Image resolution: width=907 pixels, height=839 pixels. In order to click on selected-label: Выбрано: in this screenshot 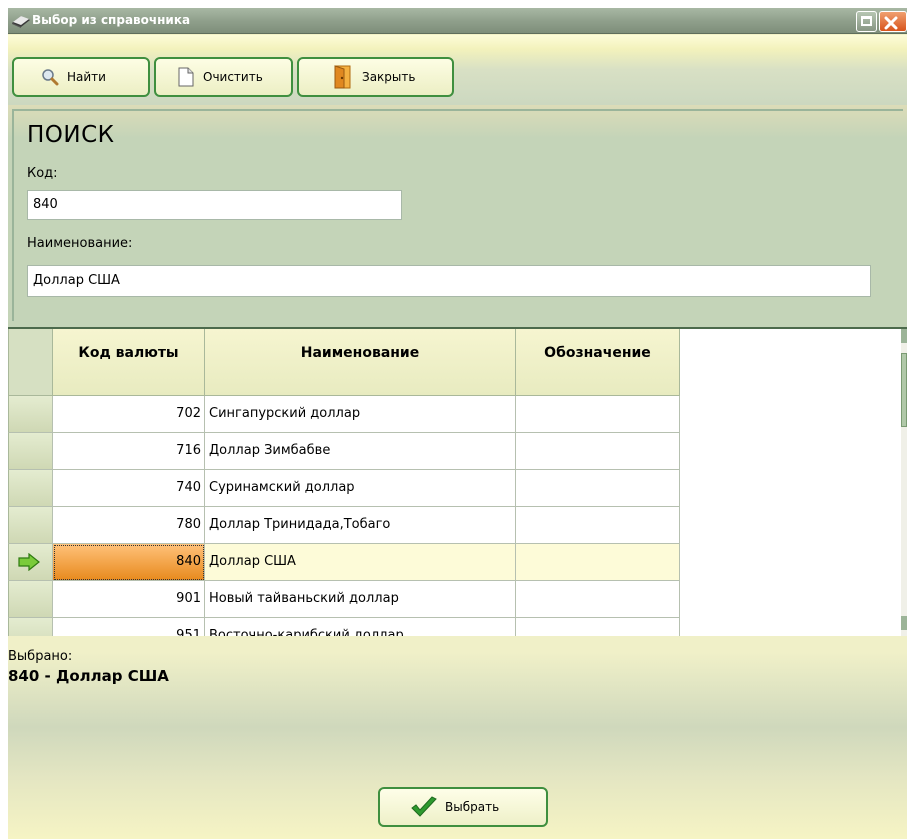, I will do `click(40, 656)`.